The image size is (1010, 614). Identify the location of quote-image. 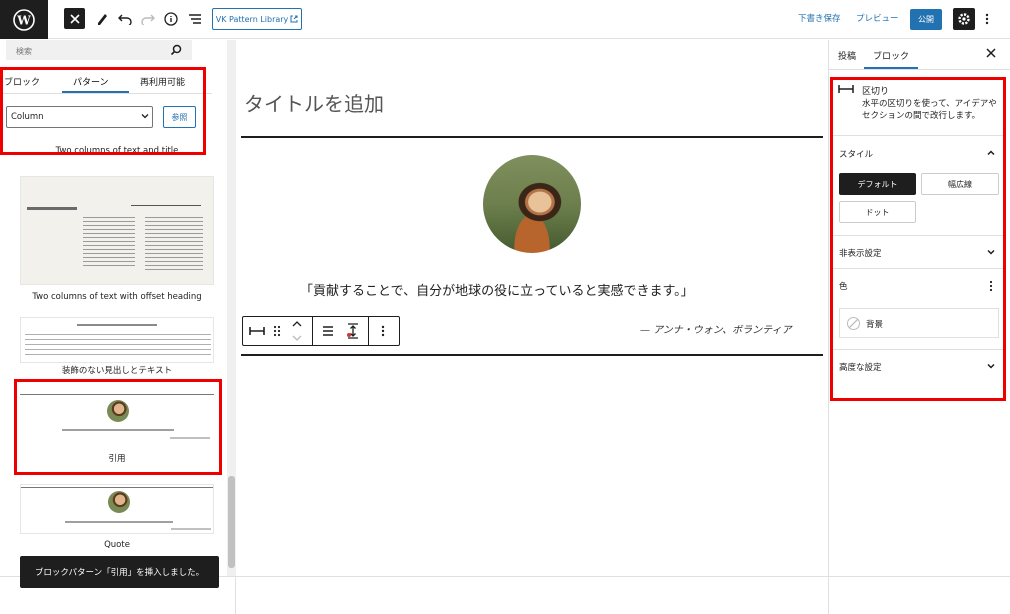
(532, 204).